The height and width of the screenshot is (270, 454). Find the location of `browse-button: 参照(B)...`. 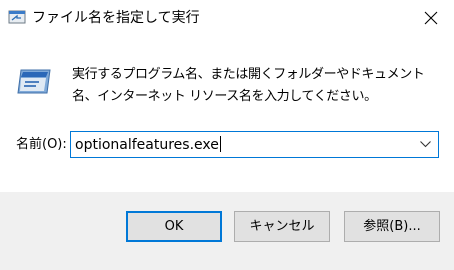

browse-button: 参照(B)... is located at coordinates (392, 226).